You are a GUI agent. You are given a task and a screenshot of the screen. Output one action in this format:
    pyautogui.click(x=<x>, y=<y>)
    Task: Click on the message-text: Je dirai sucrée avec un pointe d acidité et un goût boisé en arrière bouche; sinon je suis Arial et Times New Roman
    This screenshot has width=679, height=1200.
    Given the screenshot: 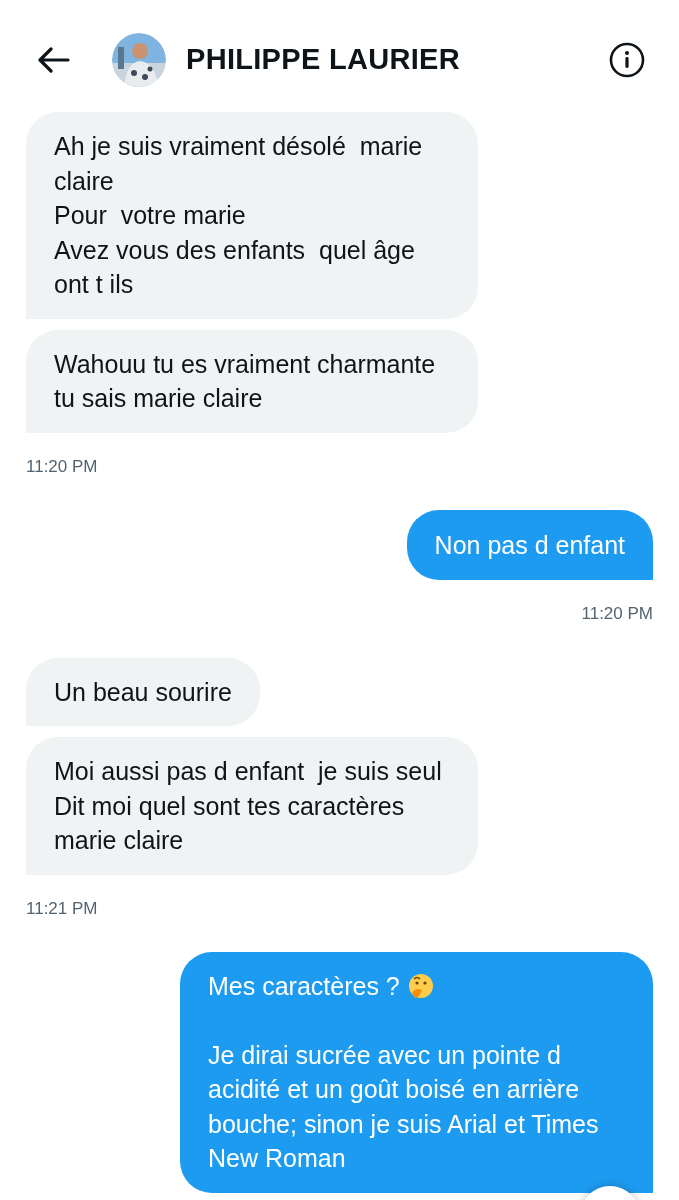 What is the action you would take?
    pyautogui.click(x=404, y=1106)
    